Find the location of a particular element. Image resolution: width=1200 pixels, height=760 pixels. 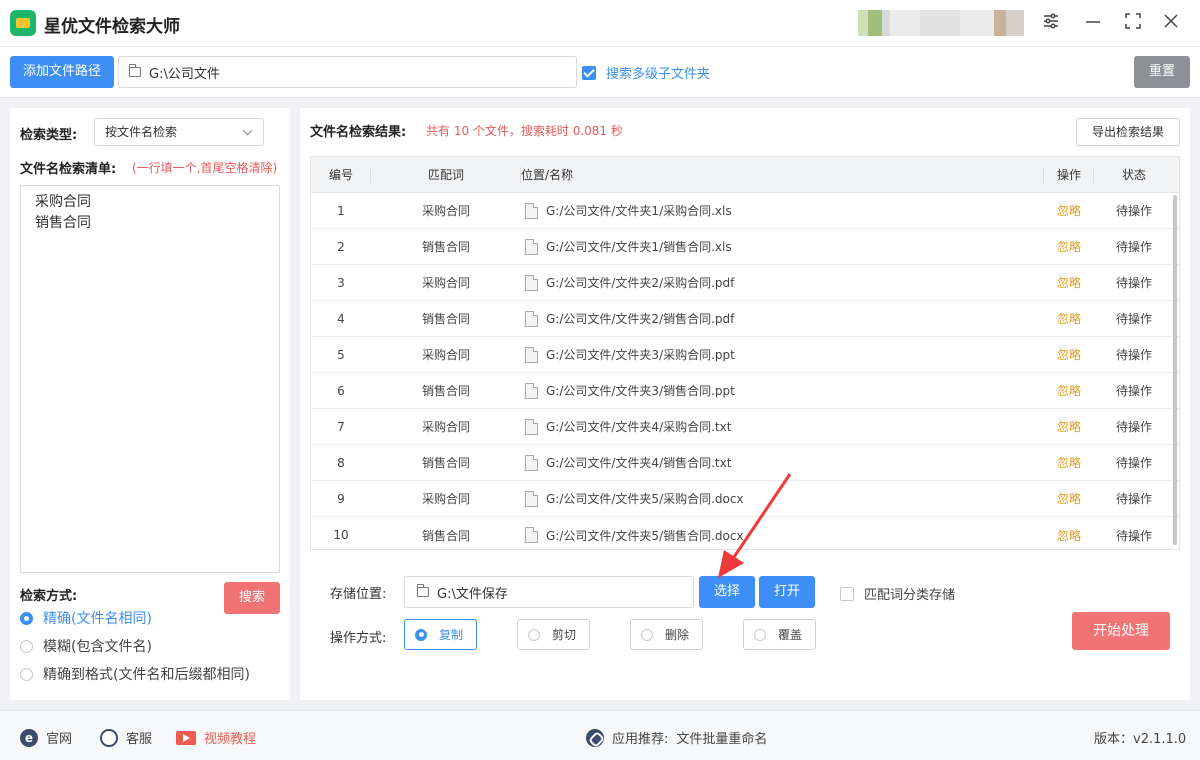

user-avatar-blurred is located at coordinates (941, 23).